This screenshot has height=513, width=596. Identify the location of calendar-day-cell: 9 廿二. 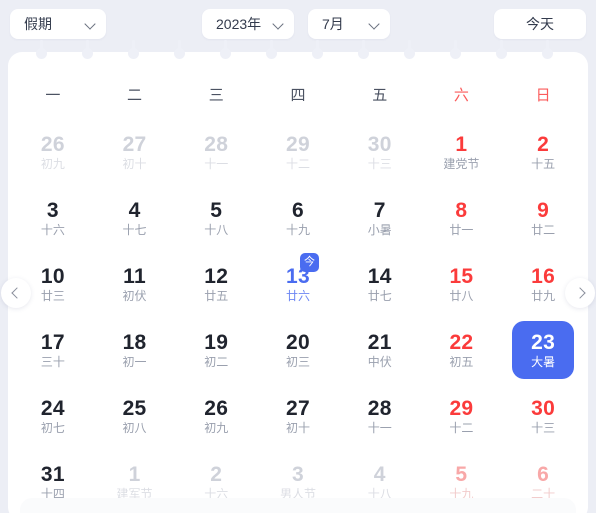
(543, 218).